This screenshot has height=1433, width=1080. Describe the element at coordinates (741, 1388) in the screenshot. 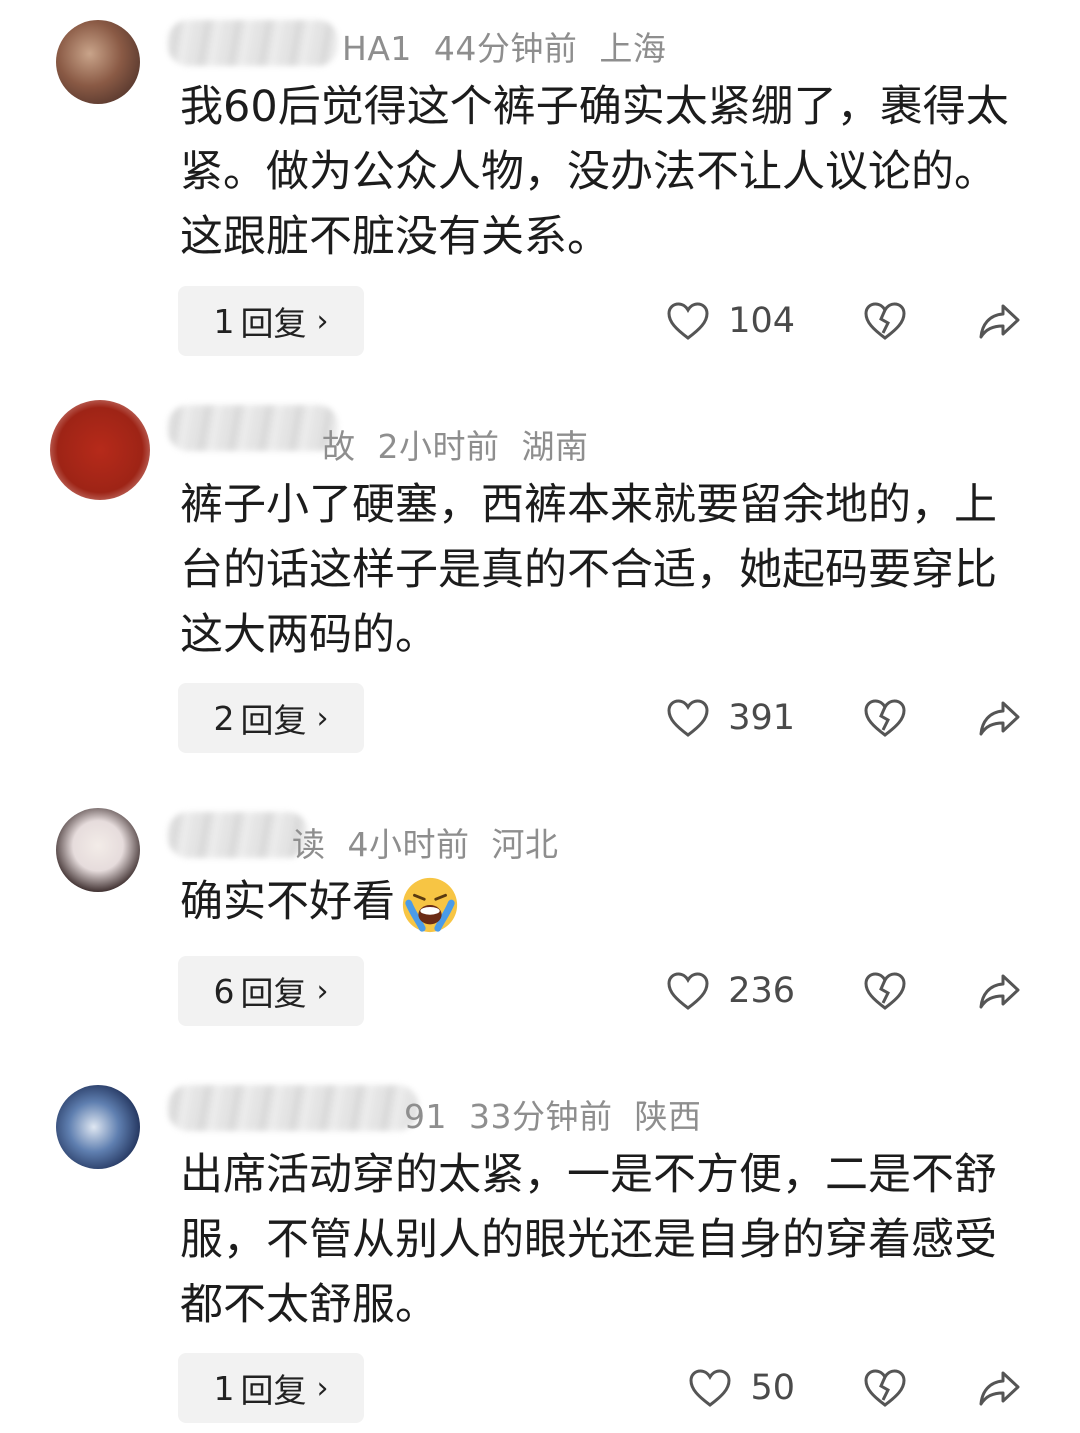

I see `like-button: 50` at that location.